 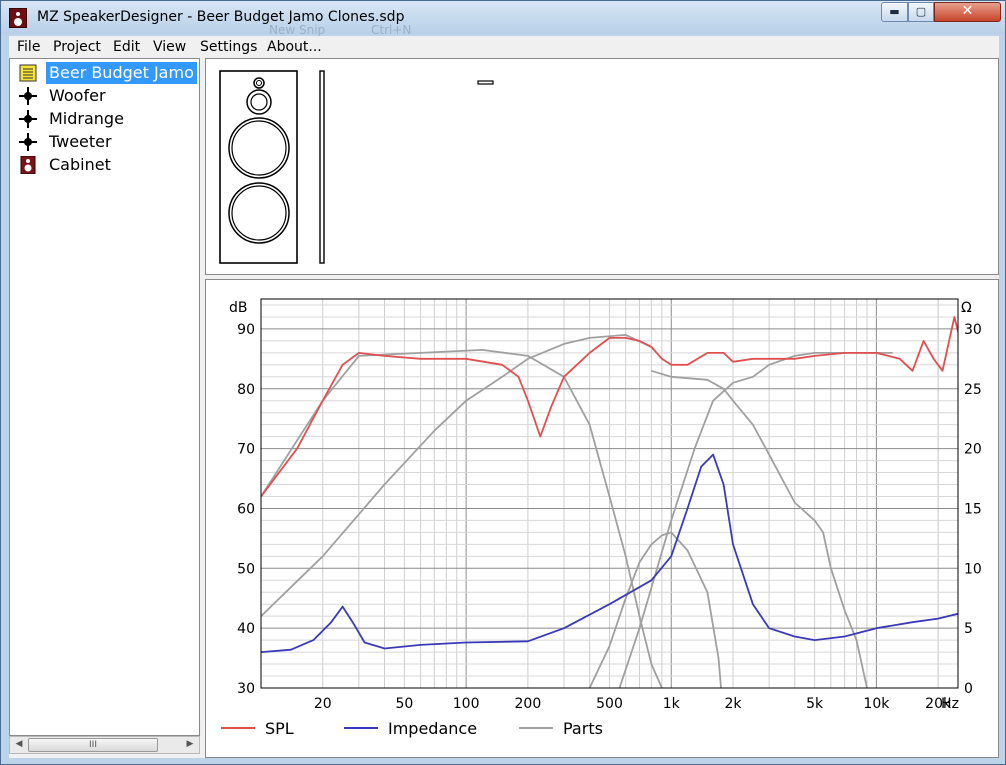 What do you see at coordinates (246, 689) in the screenshot?
I see `y-tick-label: 30` at bounding box center [246, 689].